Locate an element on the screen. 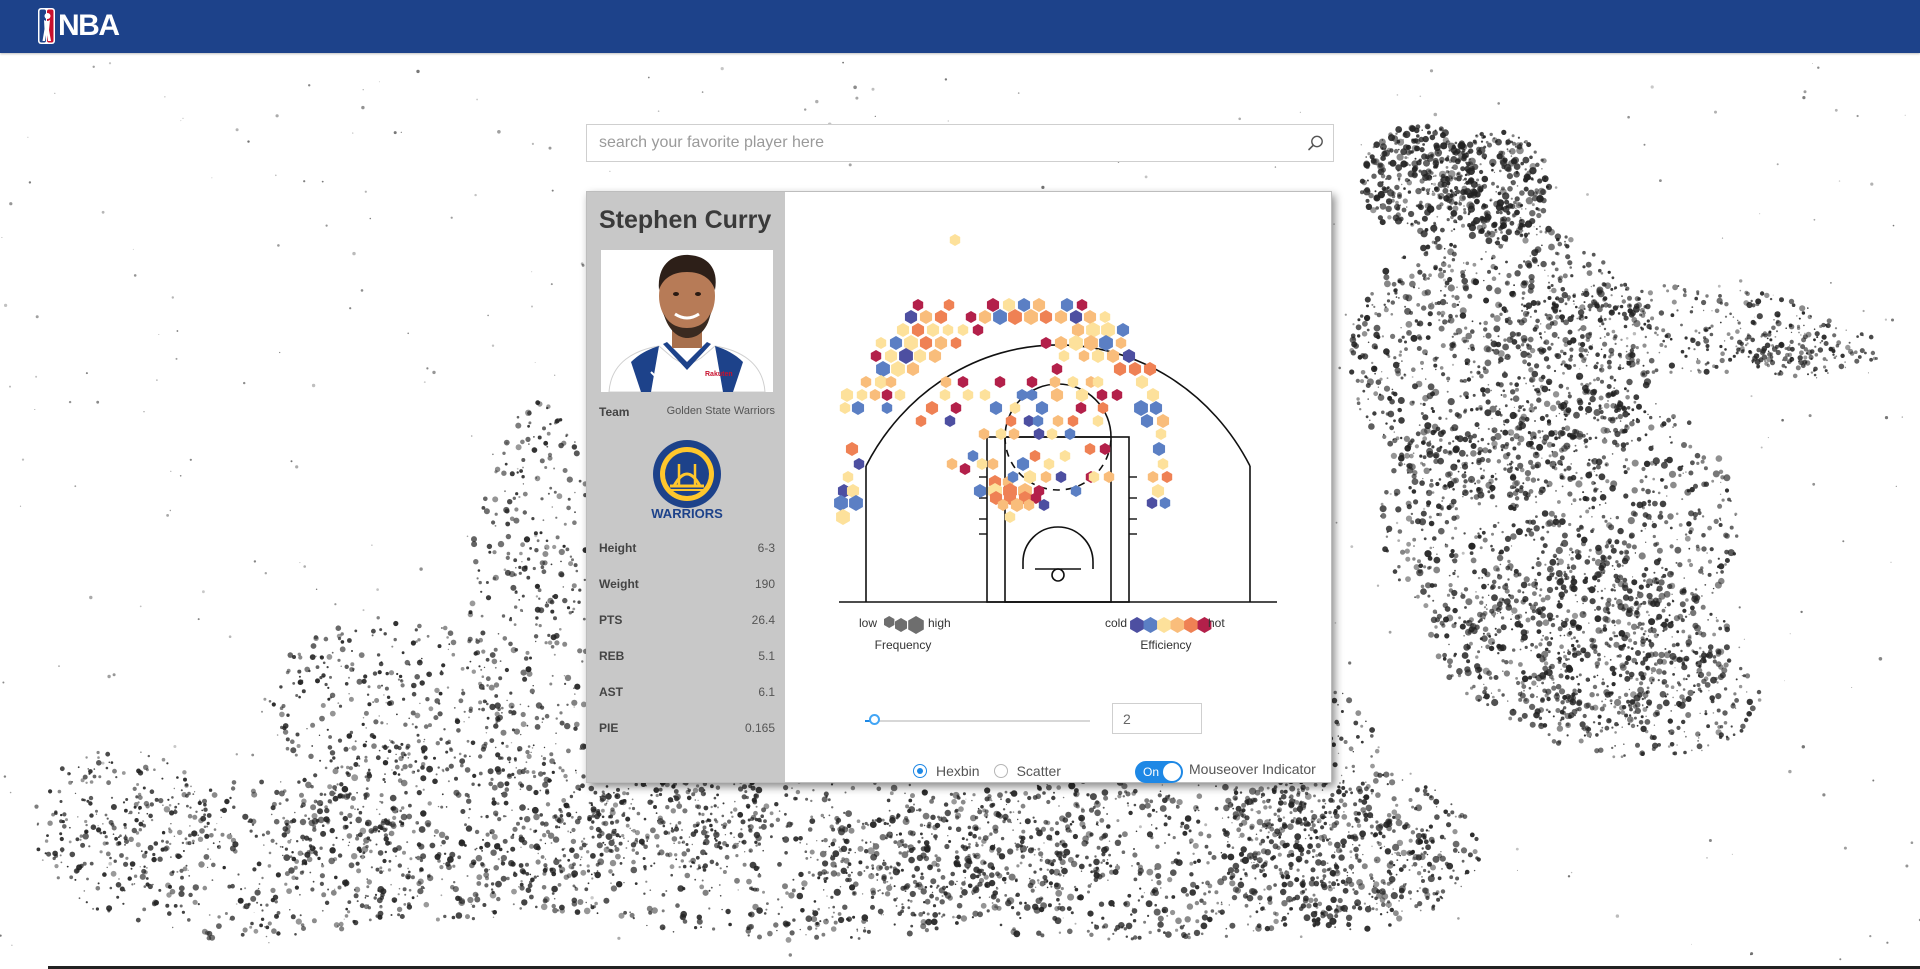  bin-size-slider is located at coordinates (977, 721).